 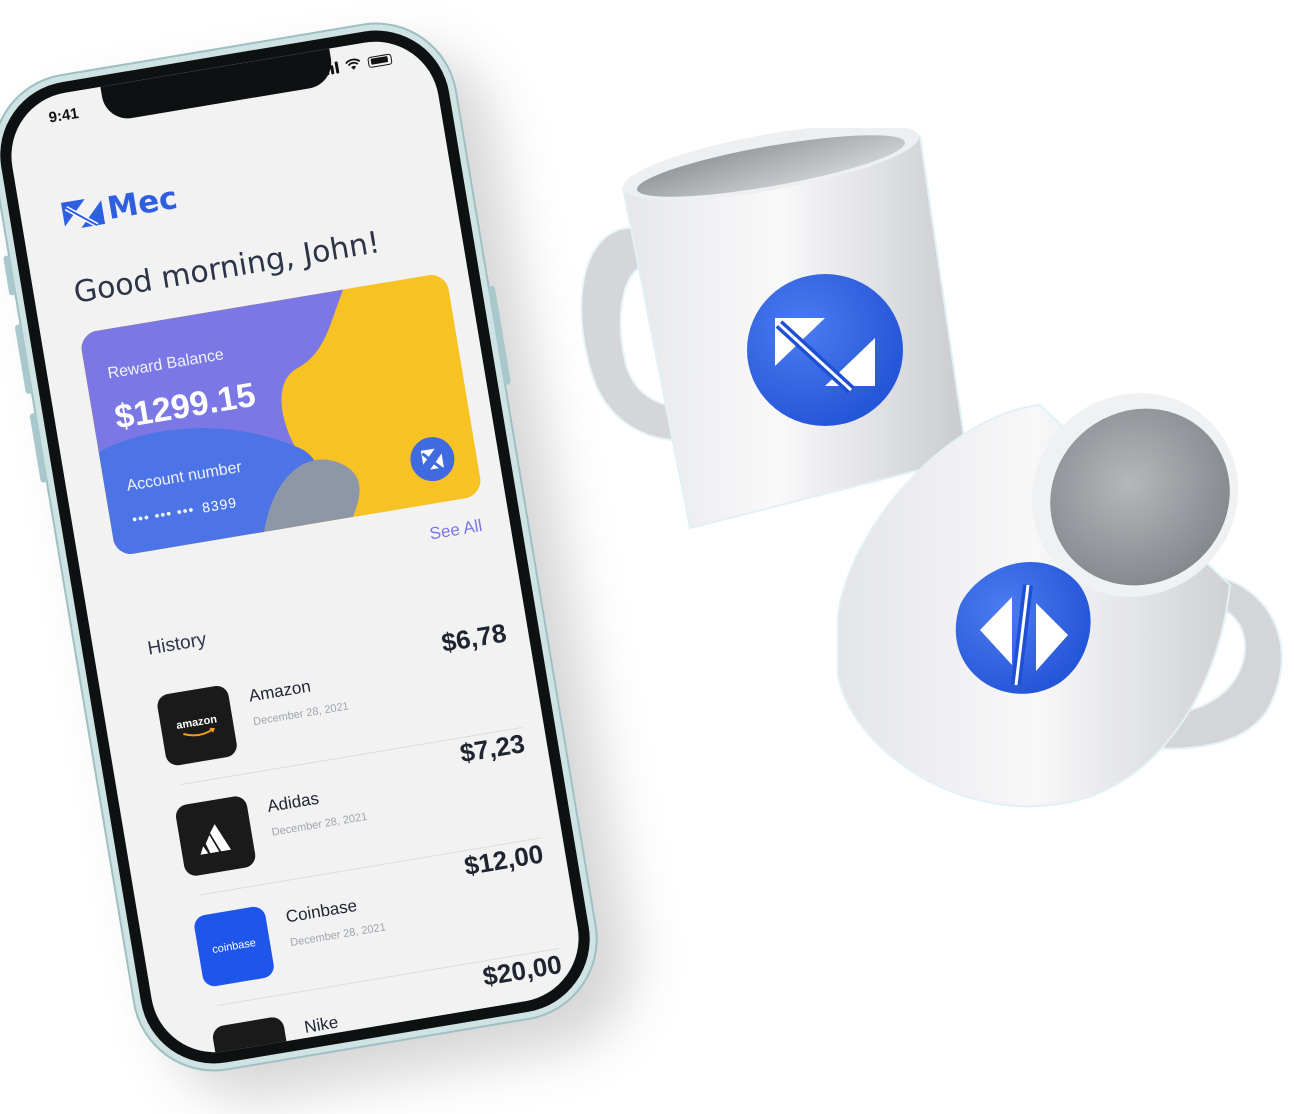 I want to click on adidas-logo-icon, so click(x=216, y=836).